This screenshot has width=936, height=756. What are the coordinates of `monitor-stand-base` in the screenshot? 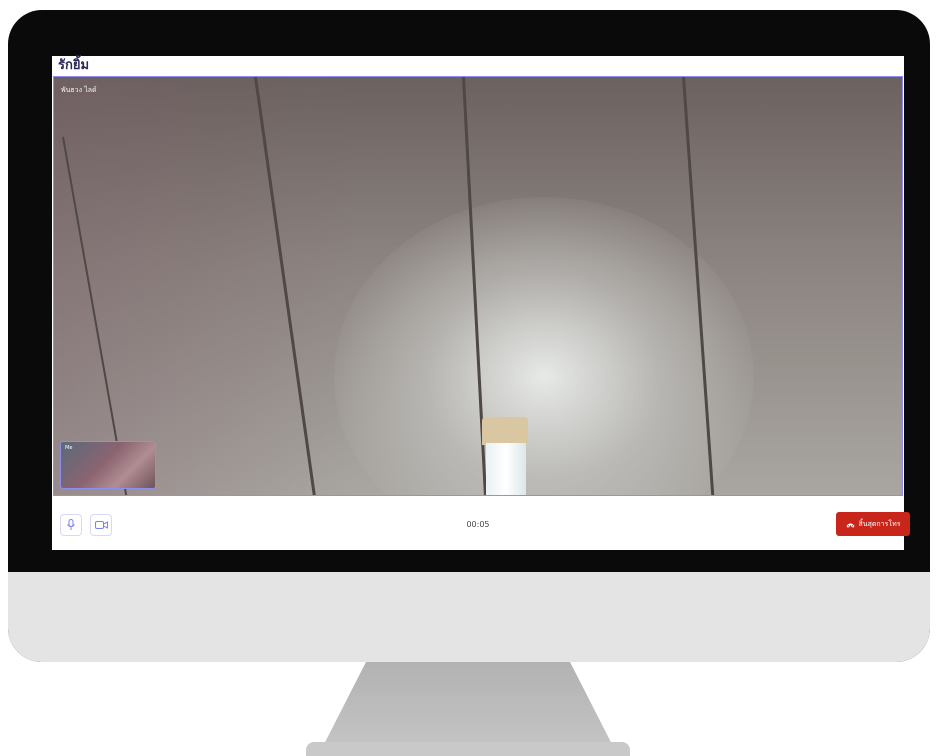 It's located at (468, 749).